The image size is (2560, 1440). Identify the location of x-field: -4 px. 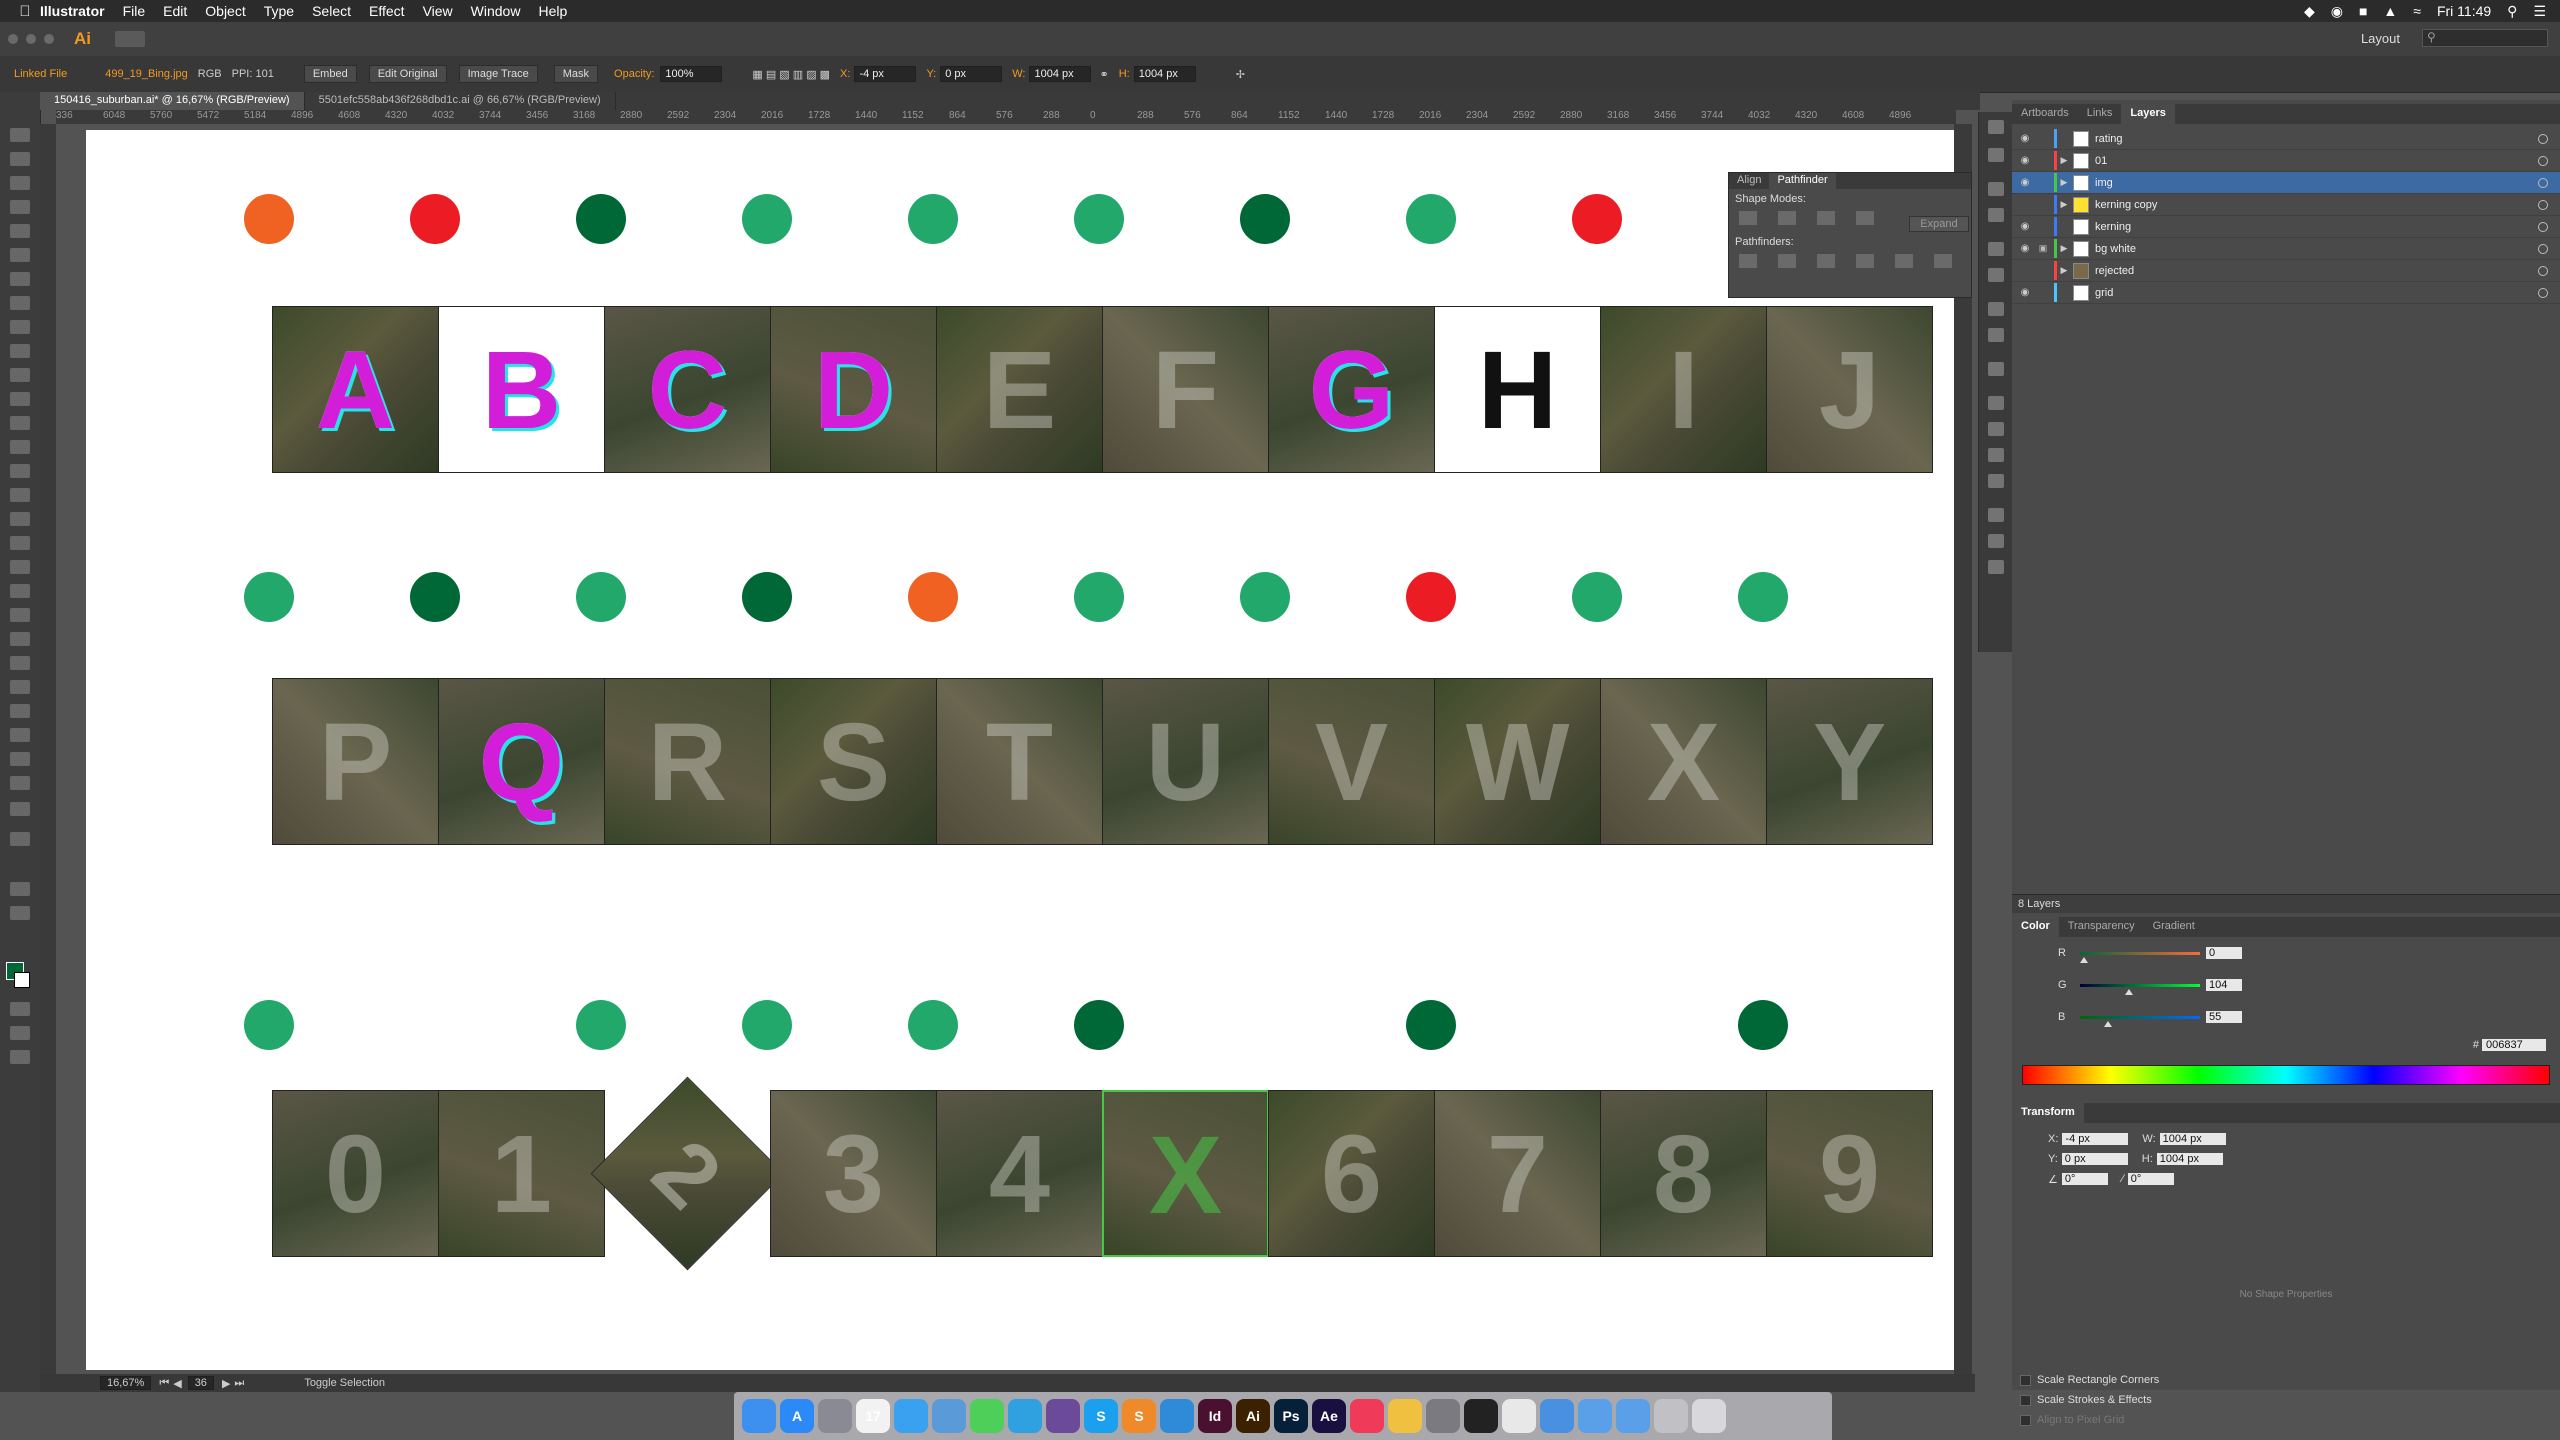
(885, 74).